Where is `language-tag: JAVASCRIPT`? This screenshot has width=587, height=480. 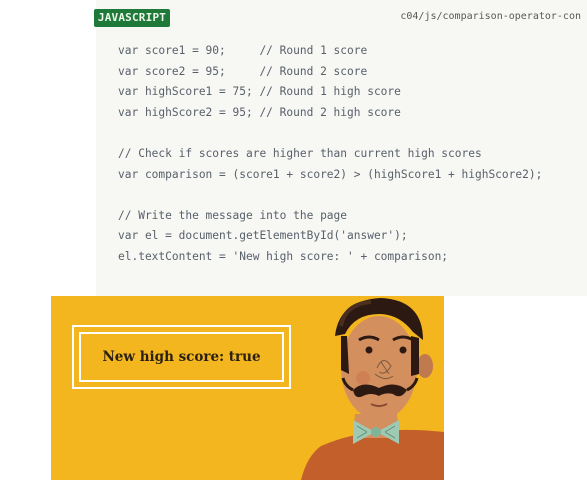 language-tag: JAVASCRIPT is located at coordinates (132, 18).